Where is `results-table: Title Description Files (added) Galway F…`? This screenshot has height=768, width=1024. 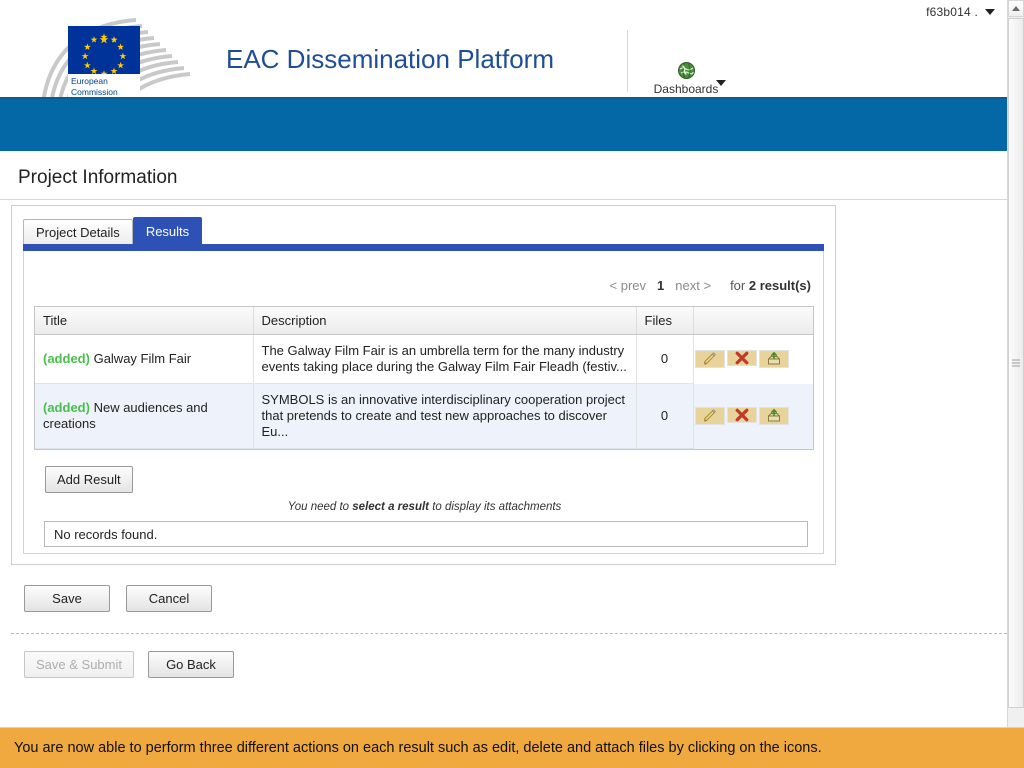
results-table: Title Description Files (added) Galway F… is located at coordinates (424, 378).